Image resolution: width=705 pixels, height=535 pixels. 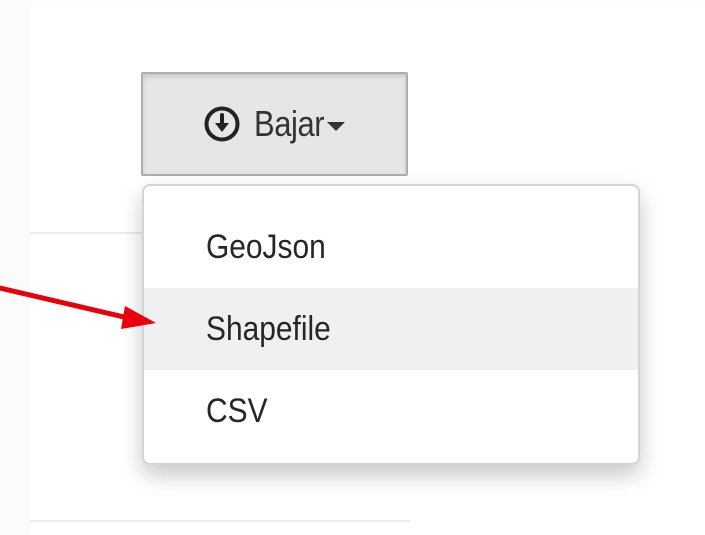 I want to click on menu-item-csv: CSV, so click(x=391, y=411).